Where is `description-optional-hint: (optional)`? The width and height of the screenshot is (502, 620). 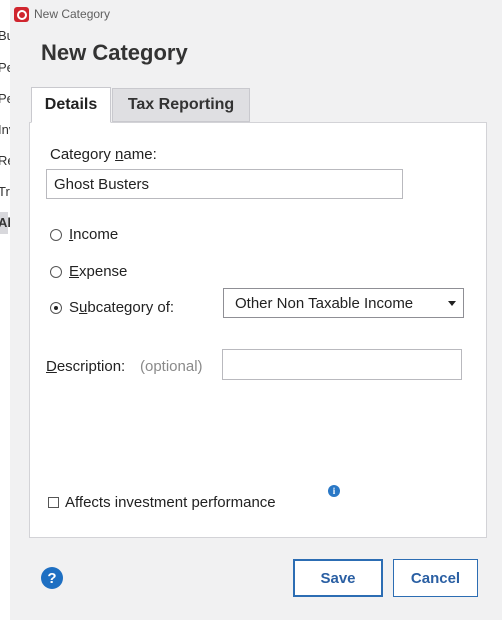 description-optional-hint: (optional) is located at coordinates (171, 366).